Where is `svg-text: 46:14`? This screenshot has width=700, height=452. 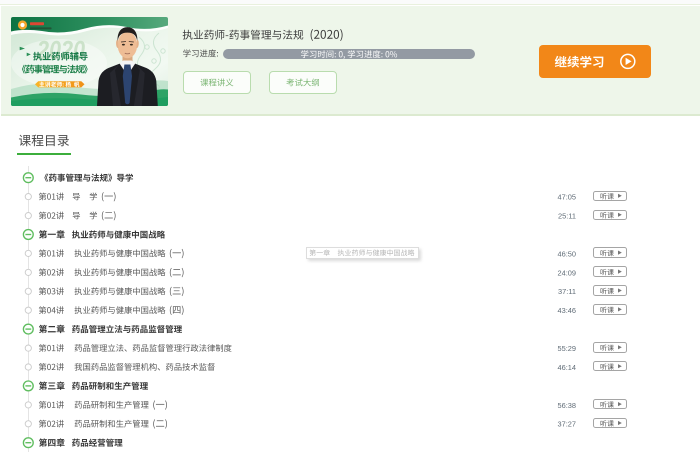 svg-text: 46:14 is located at coordinates (567, 367).